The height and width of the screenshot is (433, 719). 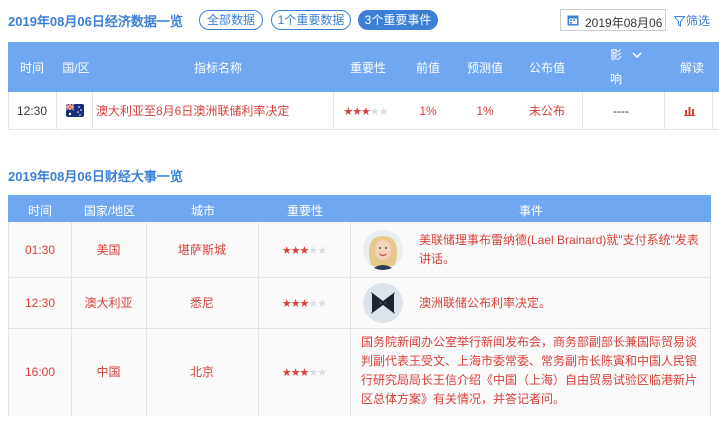 What do you see at coordinates (485, 303) in the screenshot?
I see `event-description: 澳洲联储公布利率决定。` at bounding box center [485, 303].